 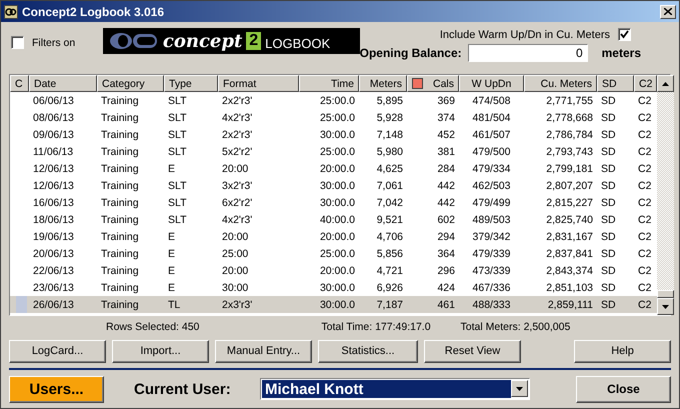 I want to click on table-cell: 7,061, so click(x=389, y=186).